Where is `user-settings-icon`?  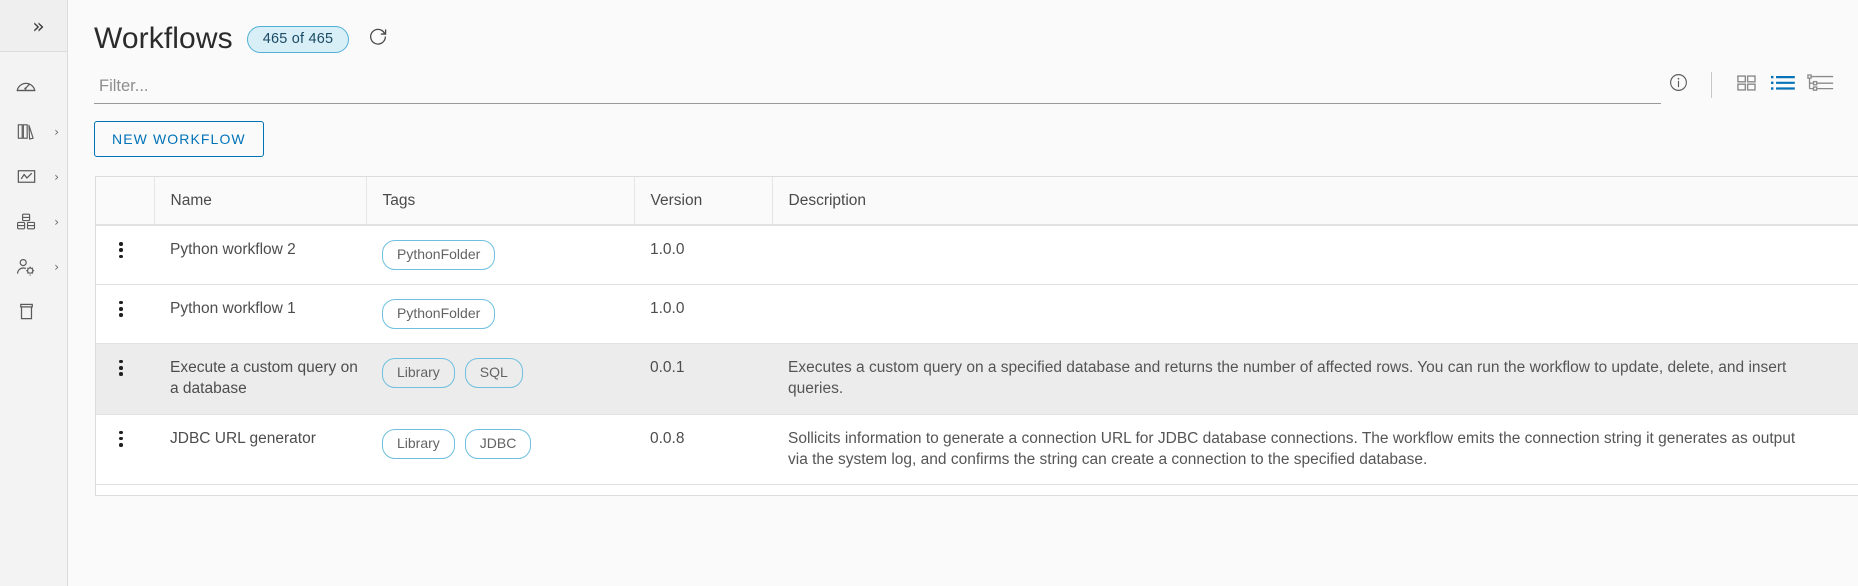
user-settings-icon is located at coordinates (26, 267).